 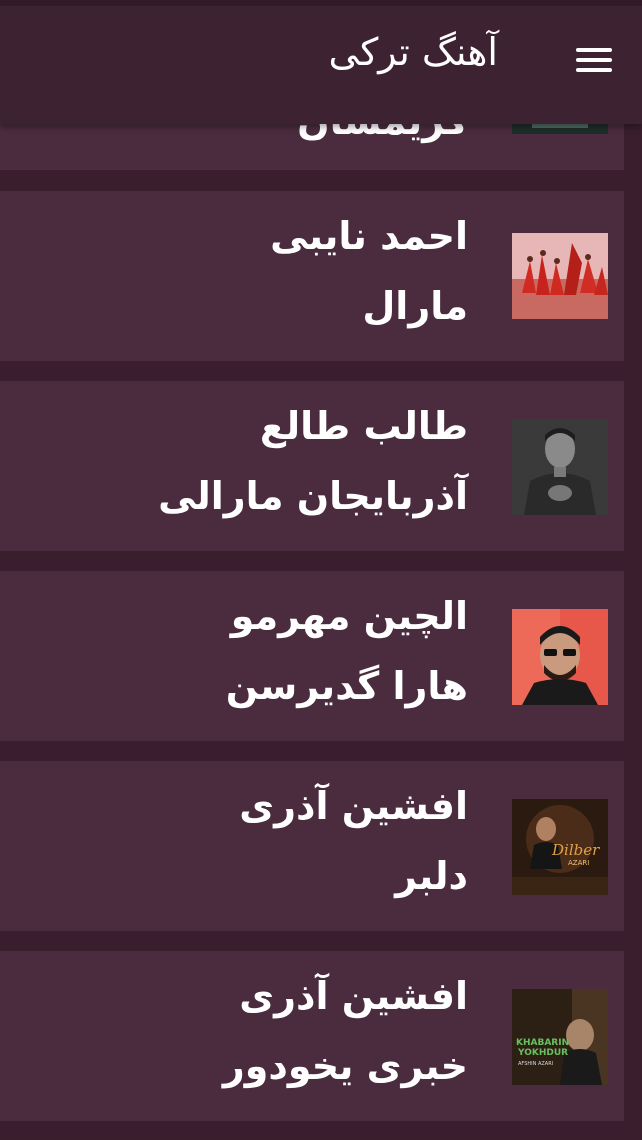 I want to click on song-title: مارال, so click(x=415, y=306).